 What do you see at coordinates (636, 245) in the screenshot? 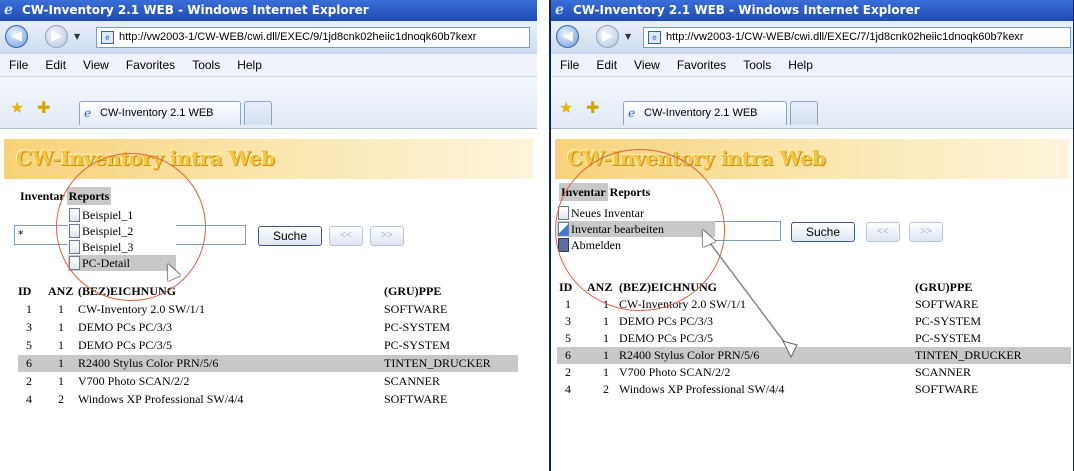
I see `dropdown-item-abmelden: Abmelden` at bounding box center [636, 245].